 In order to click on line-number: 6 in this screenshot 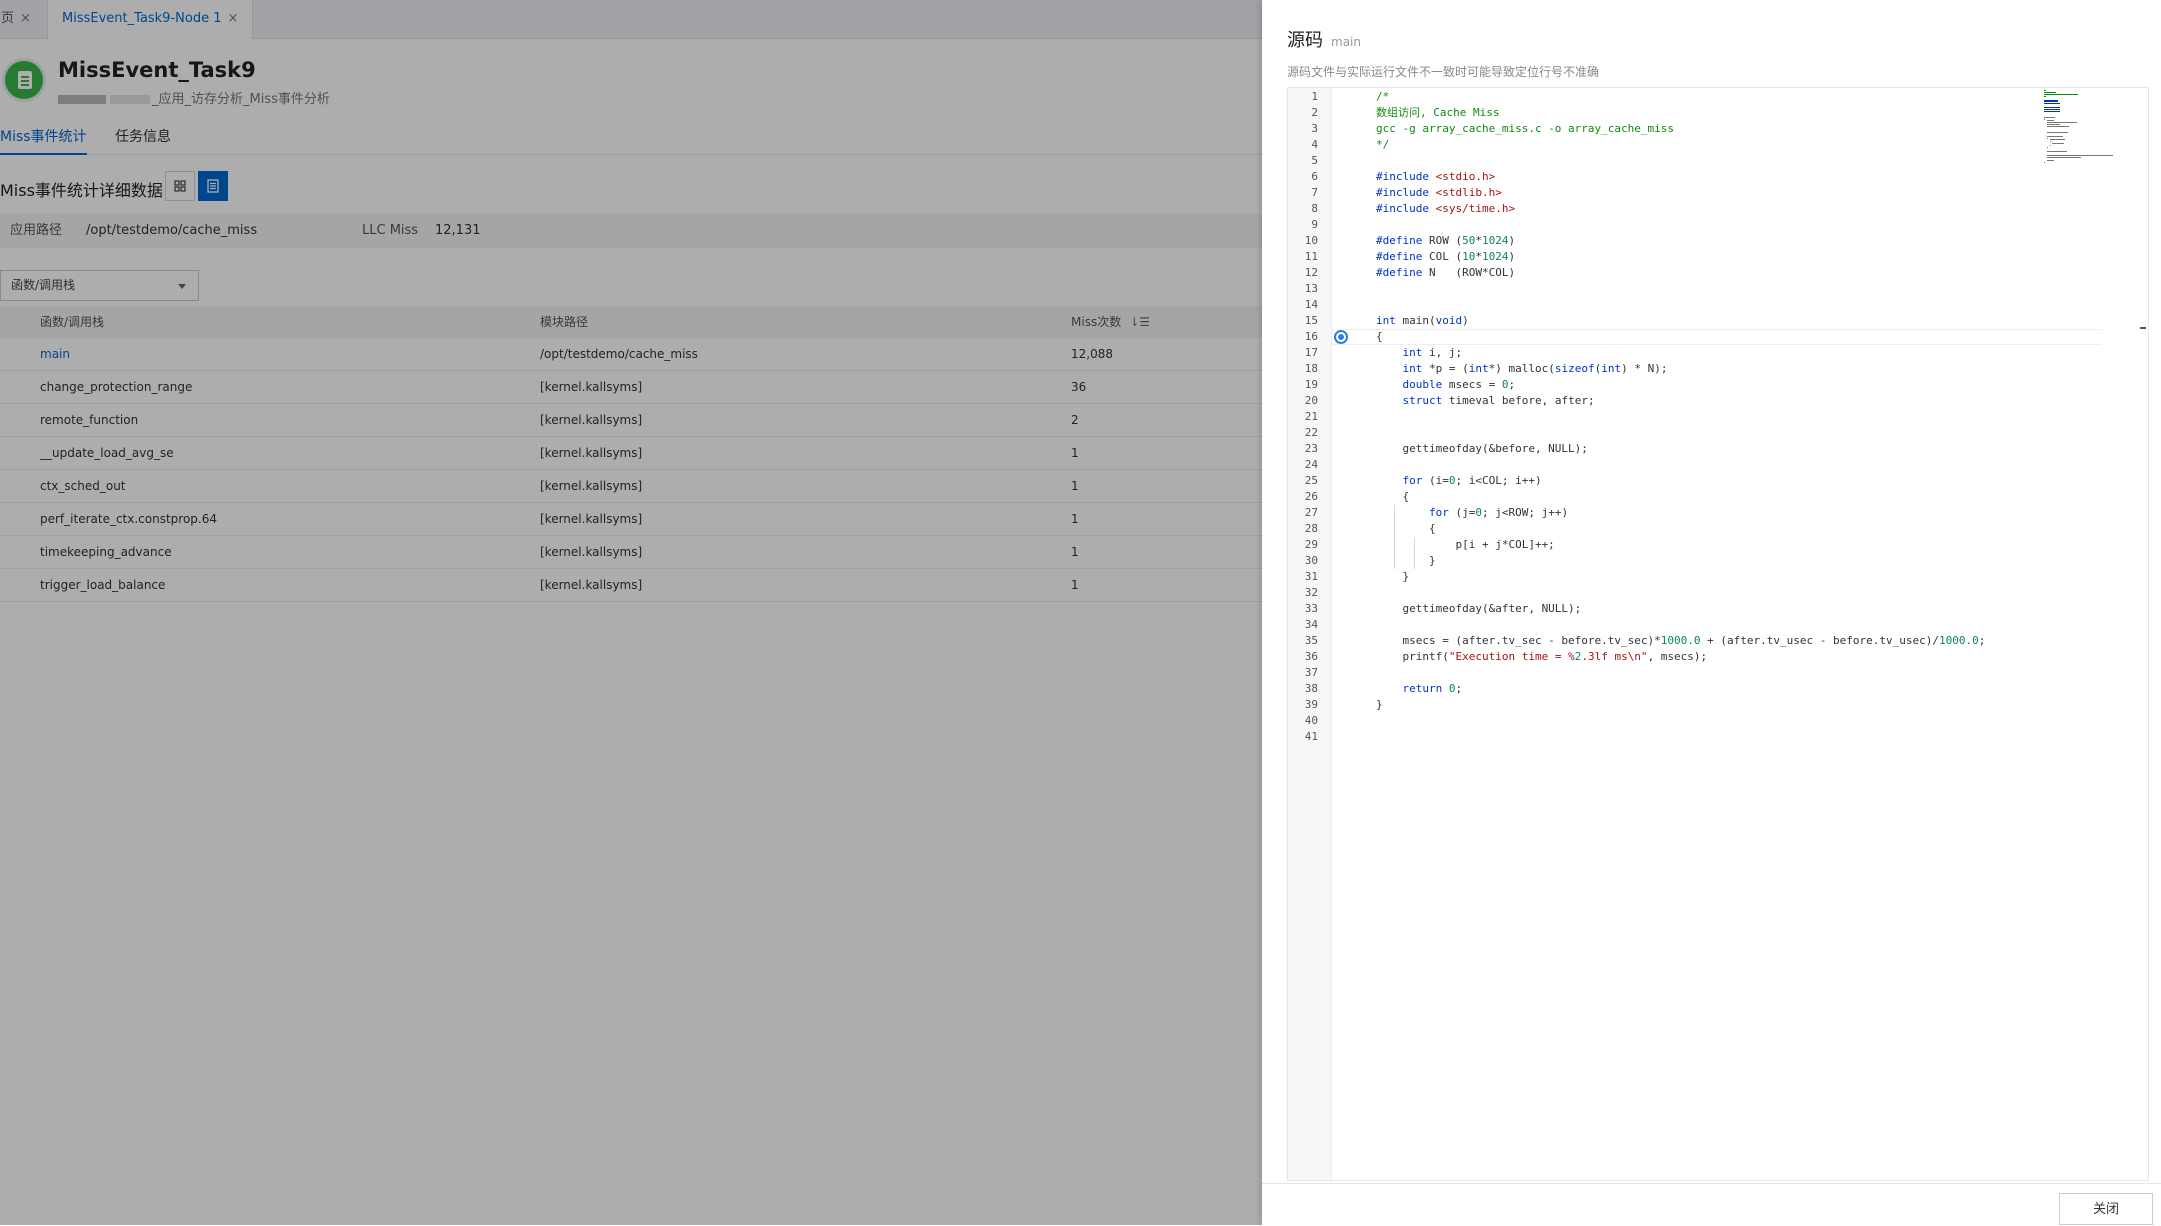, I will do `click(1314, 176)`.